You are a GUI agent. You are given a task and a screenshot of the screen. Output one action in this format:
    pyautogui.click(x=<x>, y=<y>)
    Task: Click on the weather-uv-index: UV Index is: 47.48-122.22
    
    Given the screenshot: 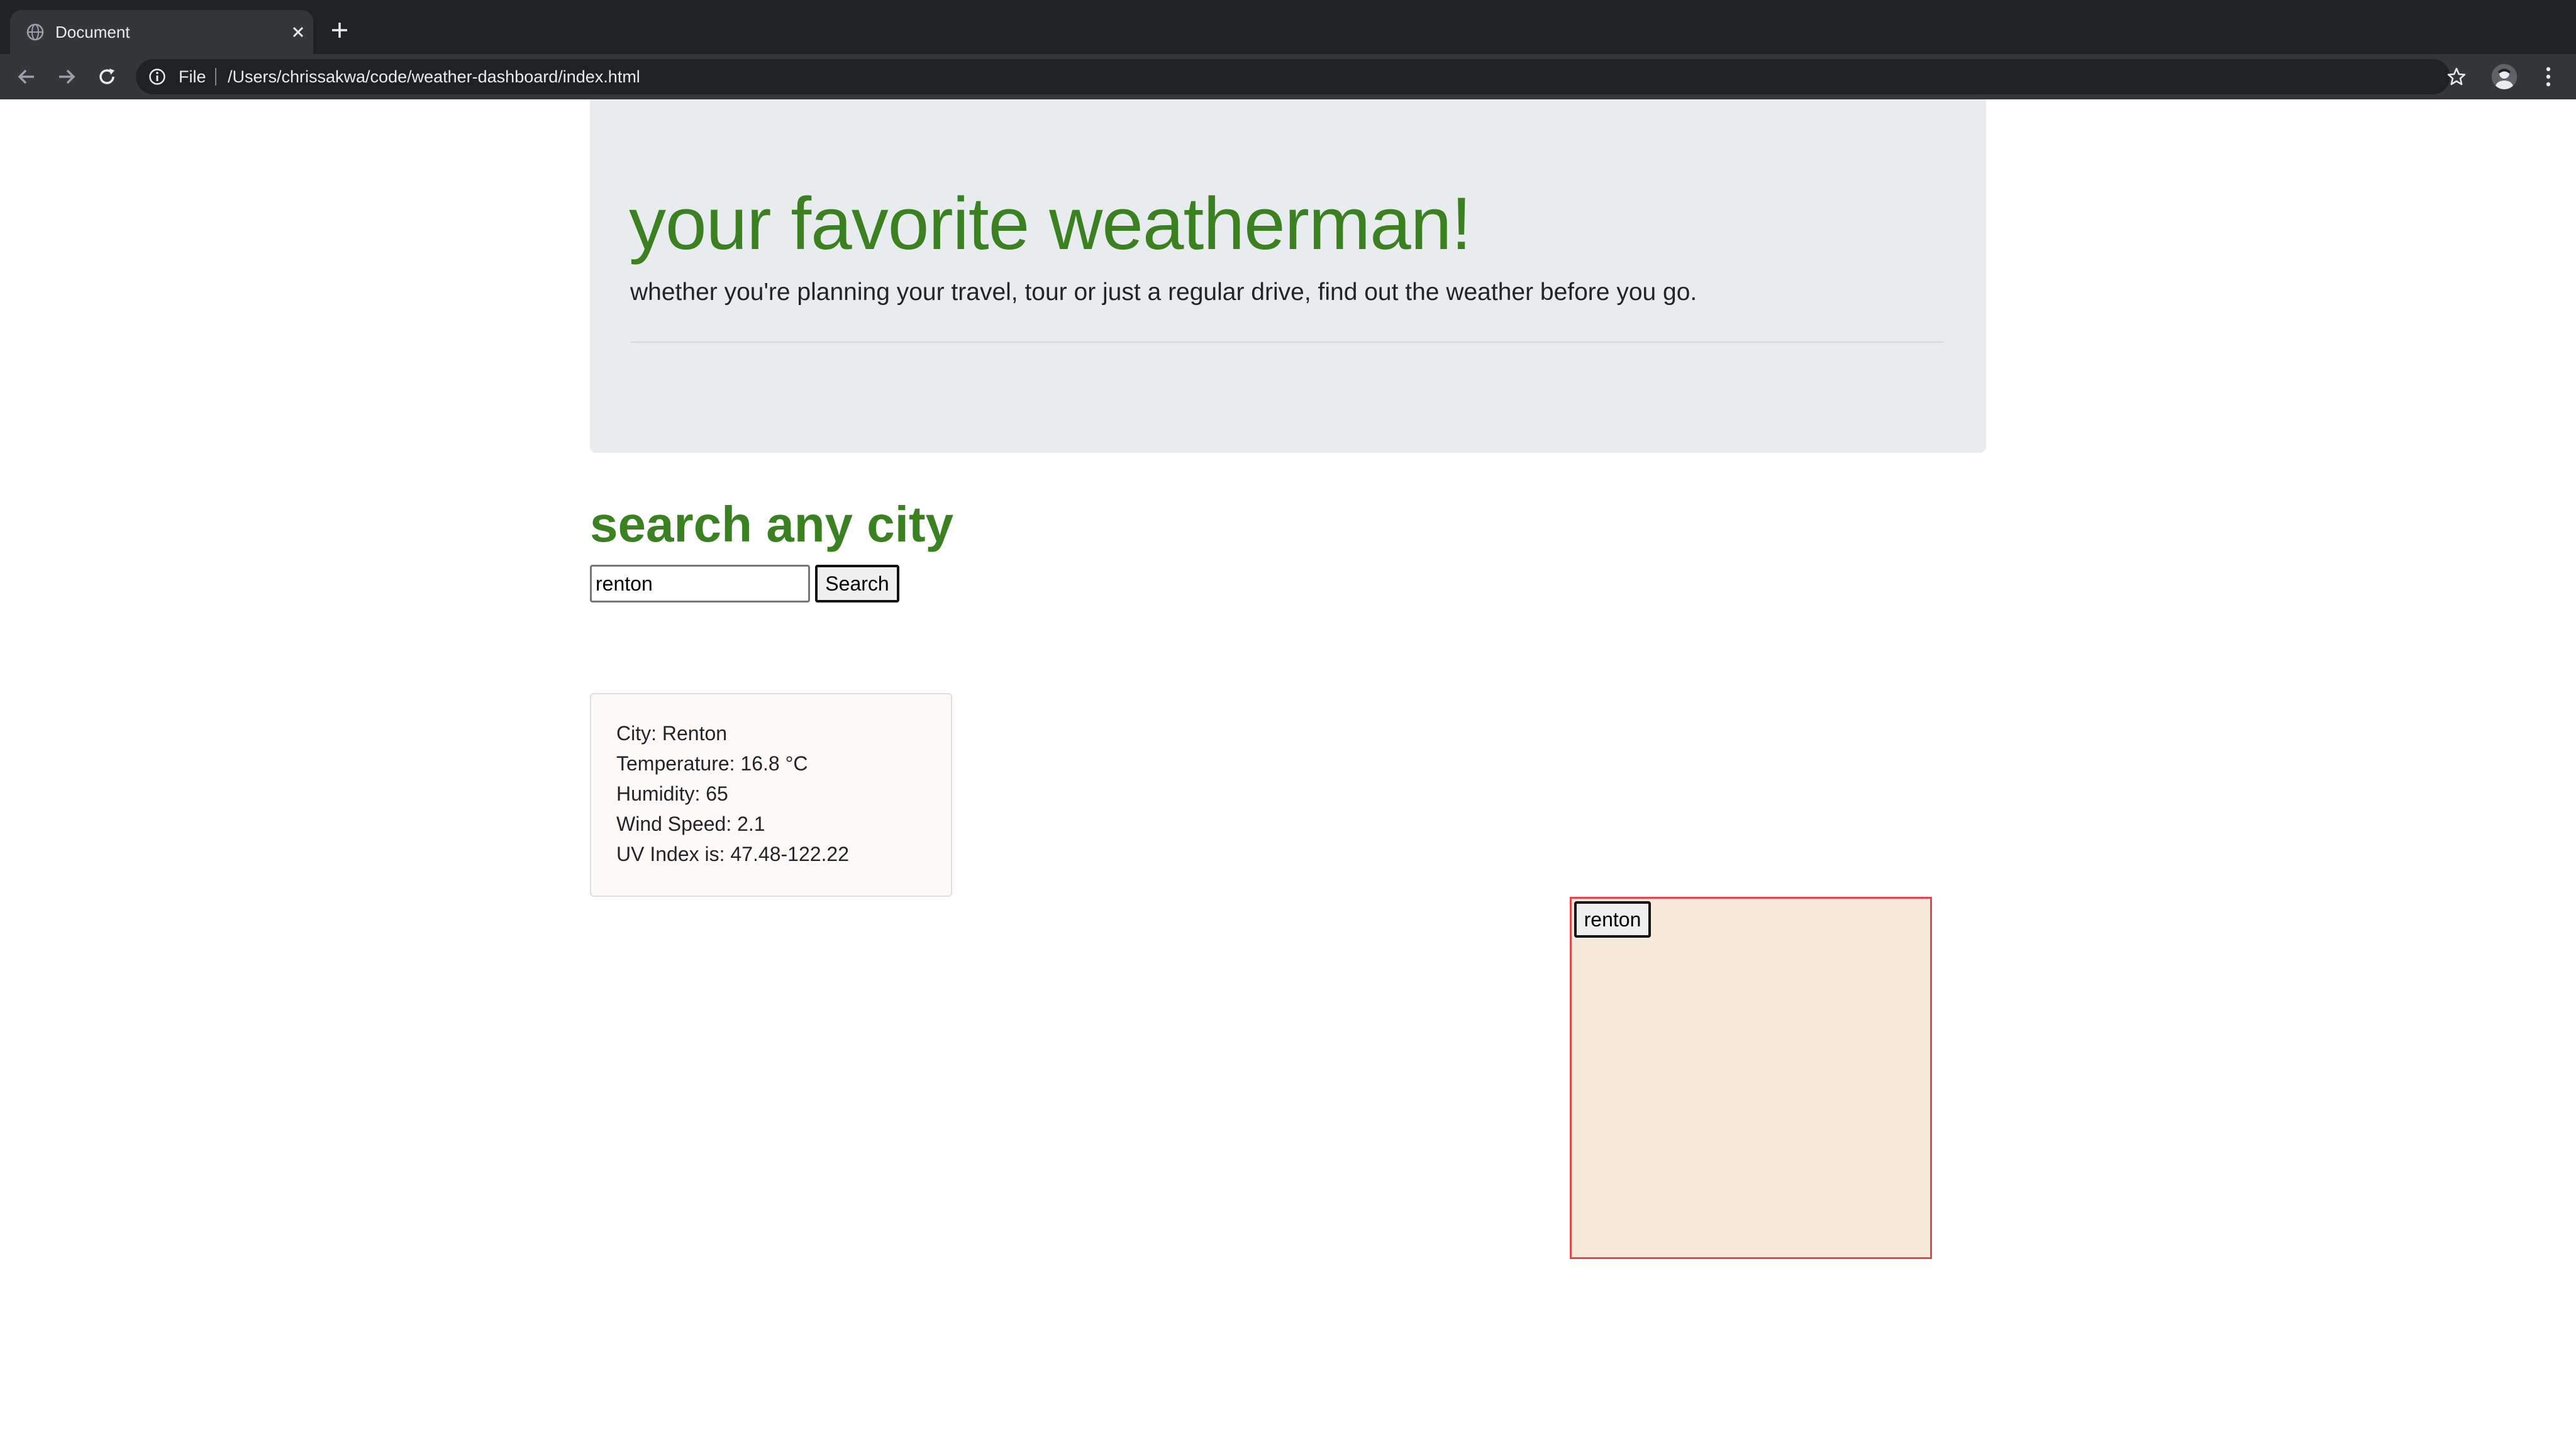 What is the action you would take?
    pyautogui.click(x=733, y=854)
    